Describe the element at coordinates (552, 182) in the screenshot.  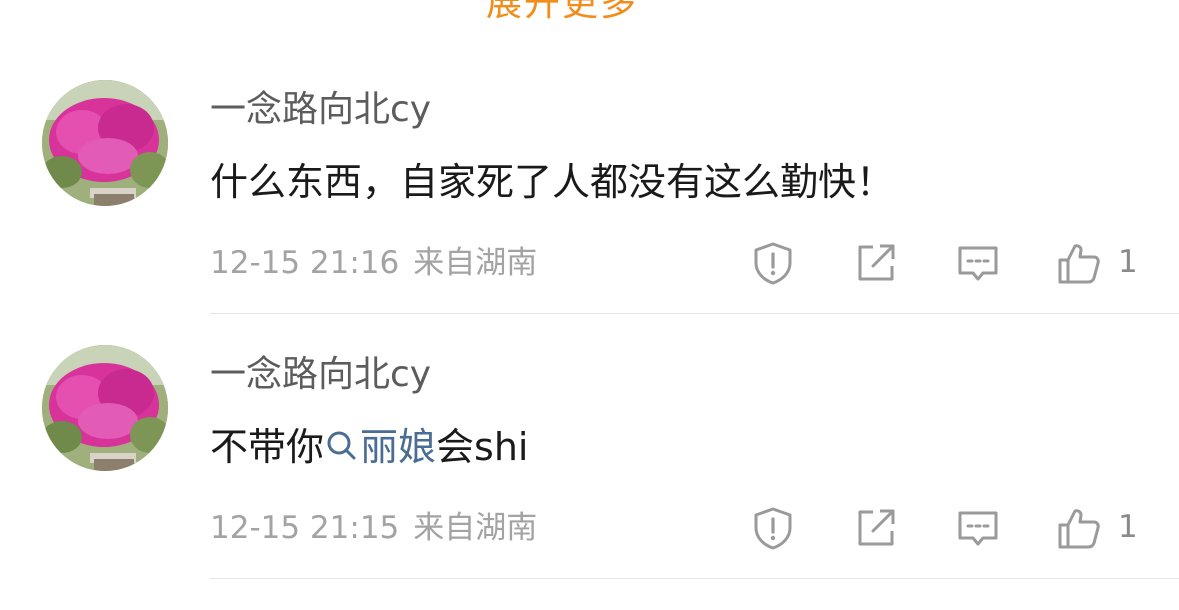
I see `comment-text: 什么东西，自家死了人都没有这么勤快！` at that location.